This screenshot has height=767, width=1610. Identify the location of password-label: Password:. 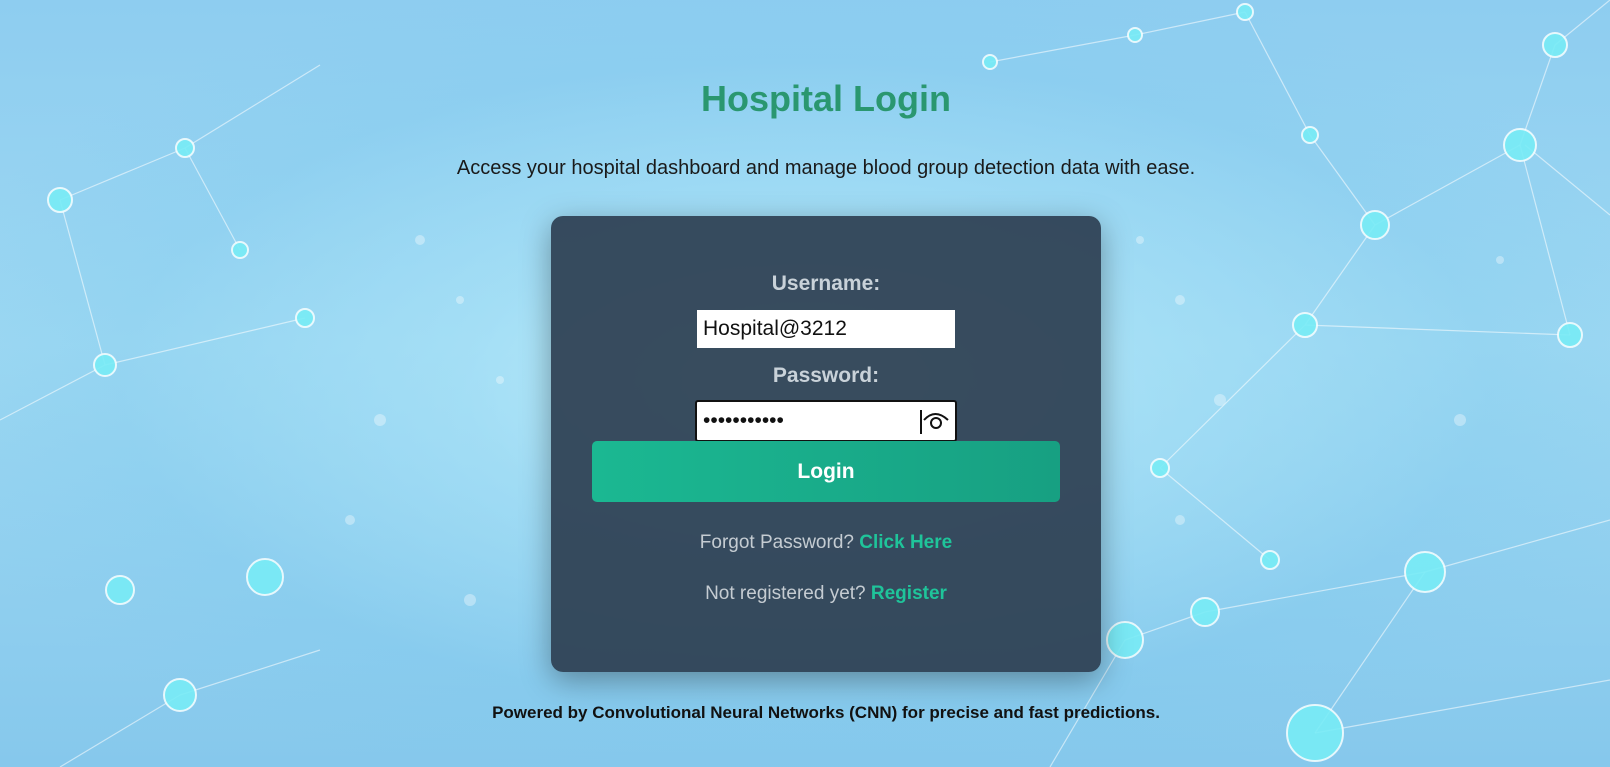
(826, 375).